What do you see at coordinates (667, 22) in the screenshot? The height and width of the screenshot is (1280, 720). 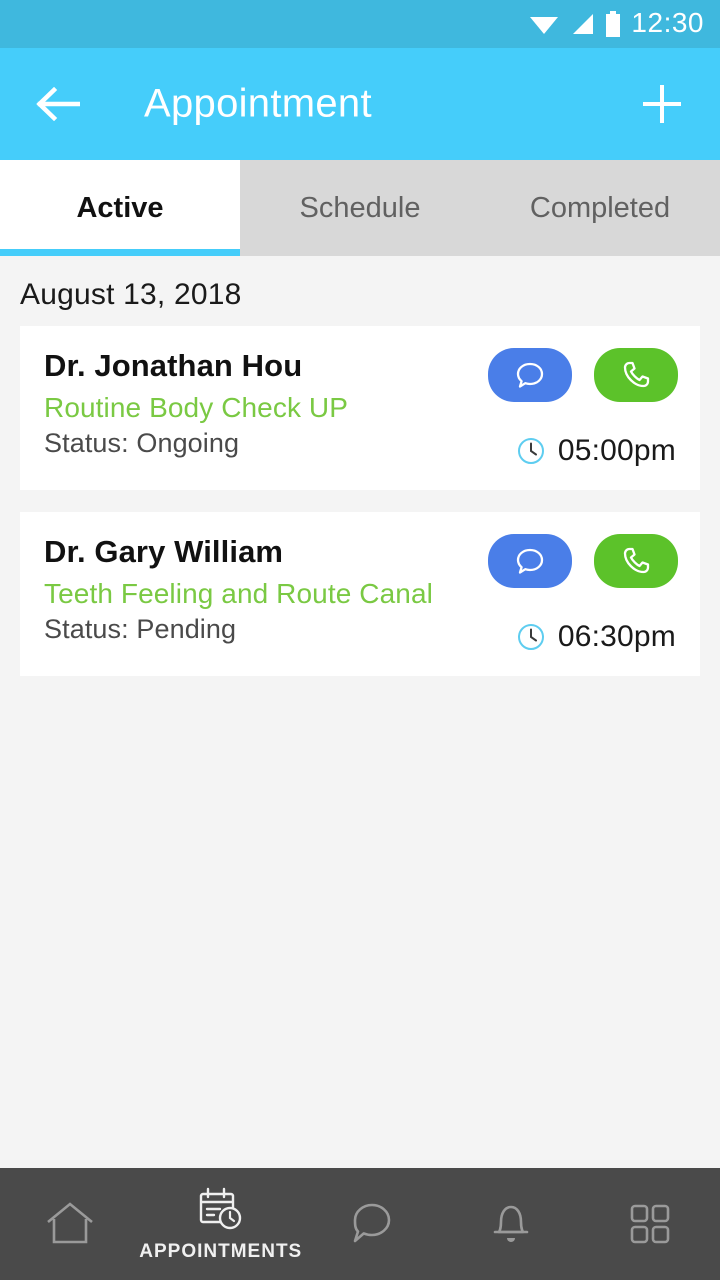 I see `status-bar-time: 12:30` at bounding box center [667, 22].